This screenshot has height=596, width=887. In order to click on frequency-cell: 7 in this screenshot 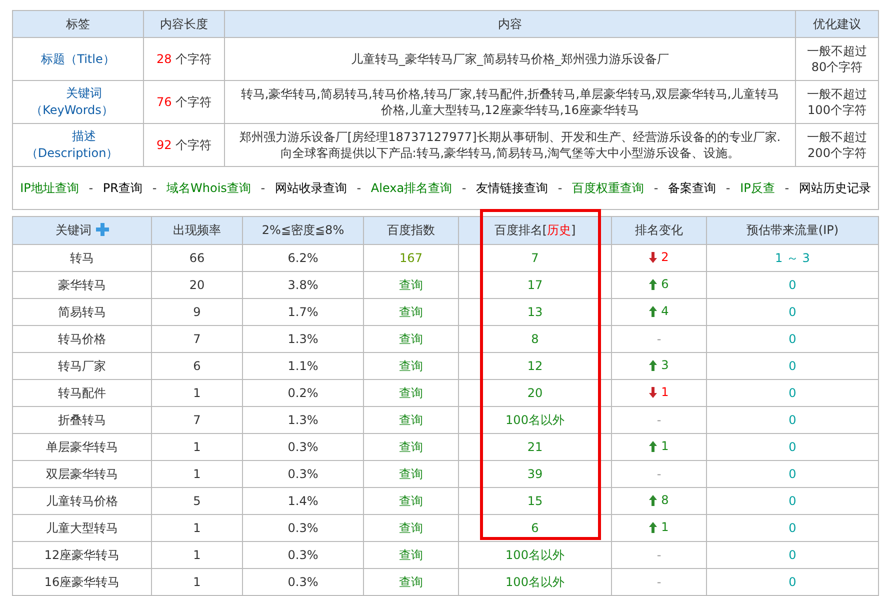, I will do `click(197, 339)`.